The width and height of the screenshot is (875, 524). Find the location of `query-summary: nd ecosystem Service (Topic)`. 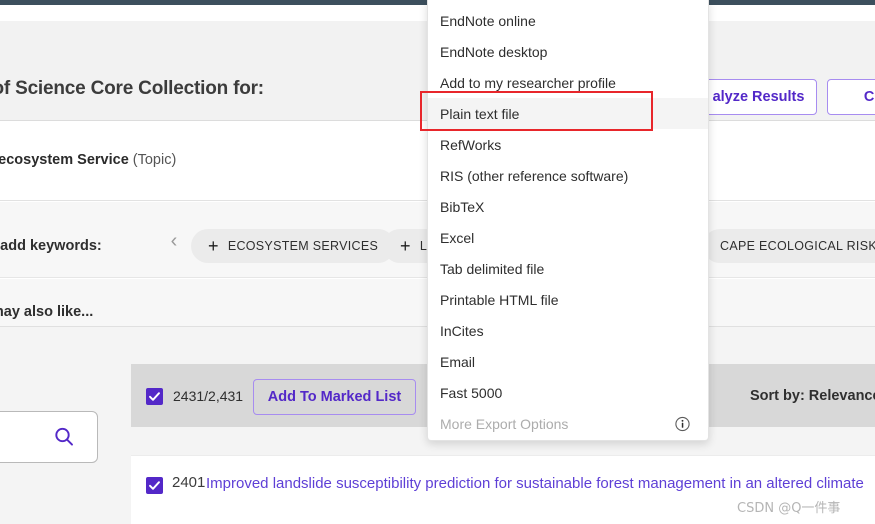

query-summary: nd ecosystem Service (Topic) is located at coordinates (88, 160).